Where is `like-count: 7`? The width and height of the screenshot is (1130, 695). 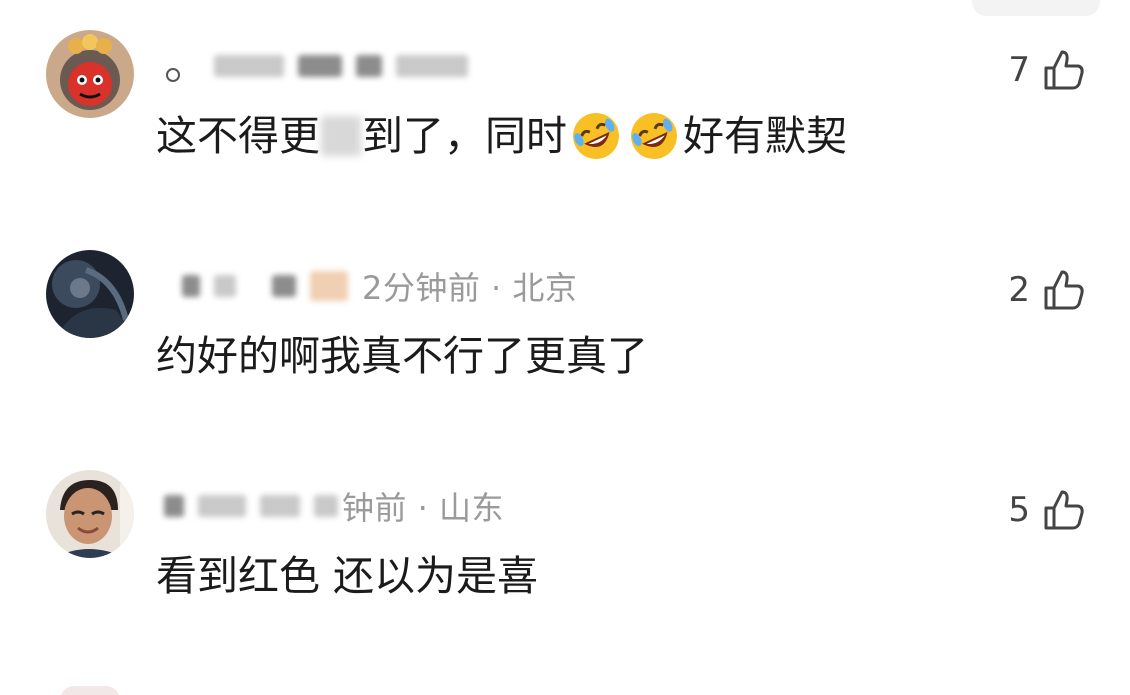
like-count: 7 is located at coordinates (1019, 70).